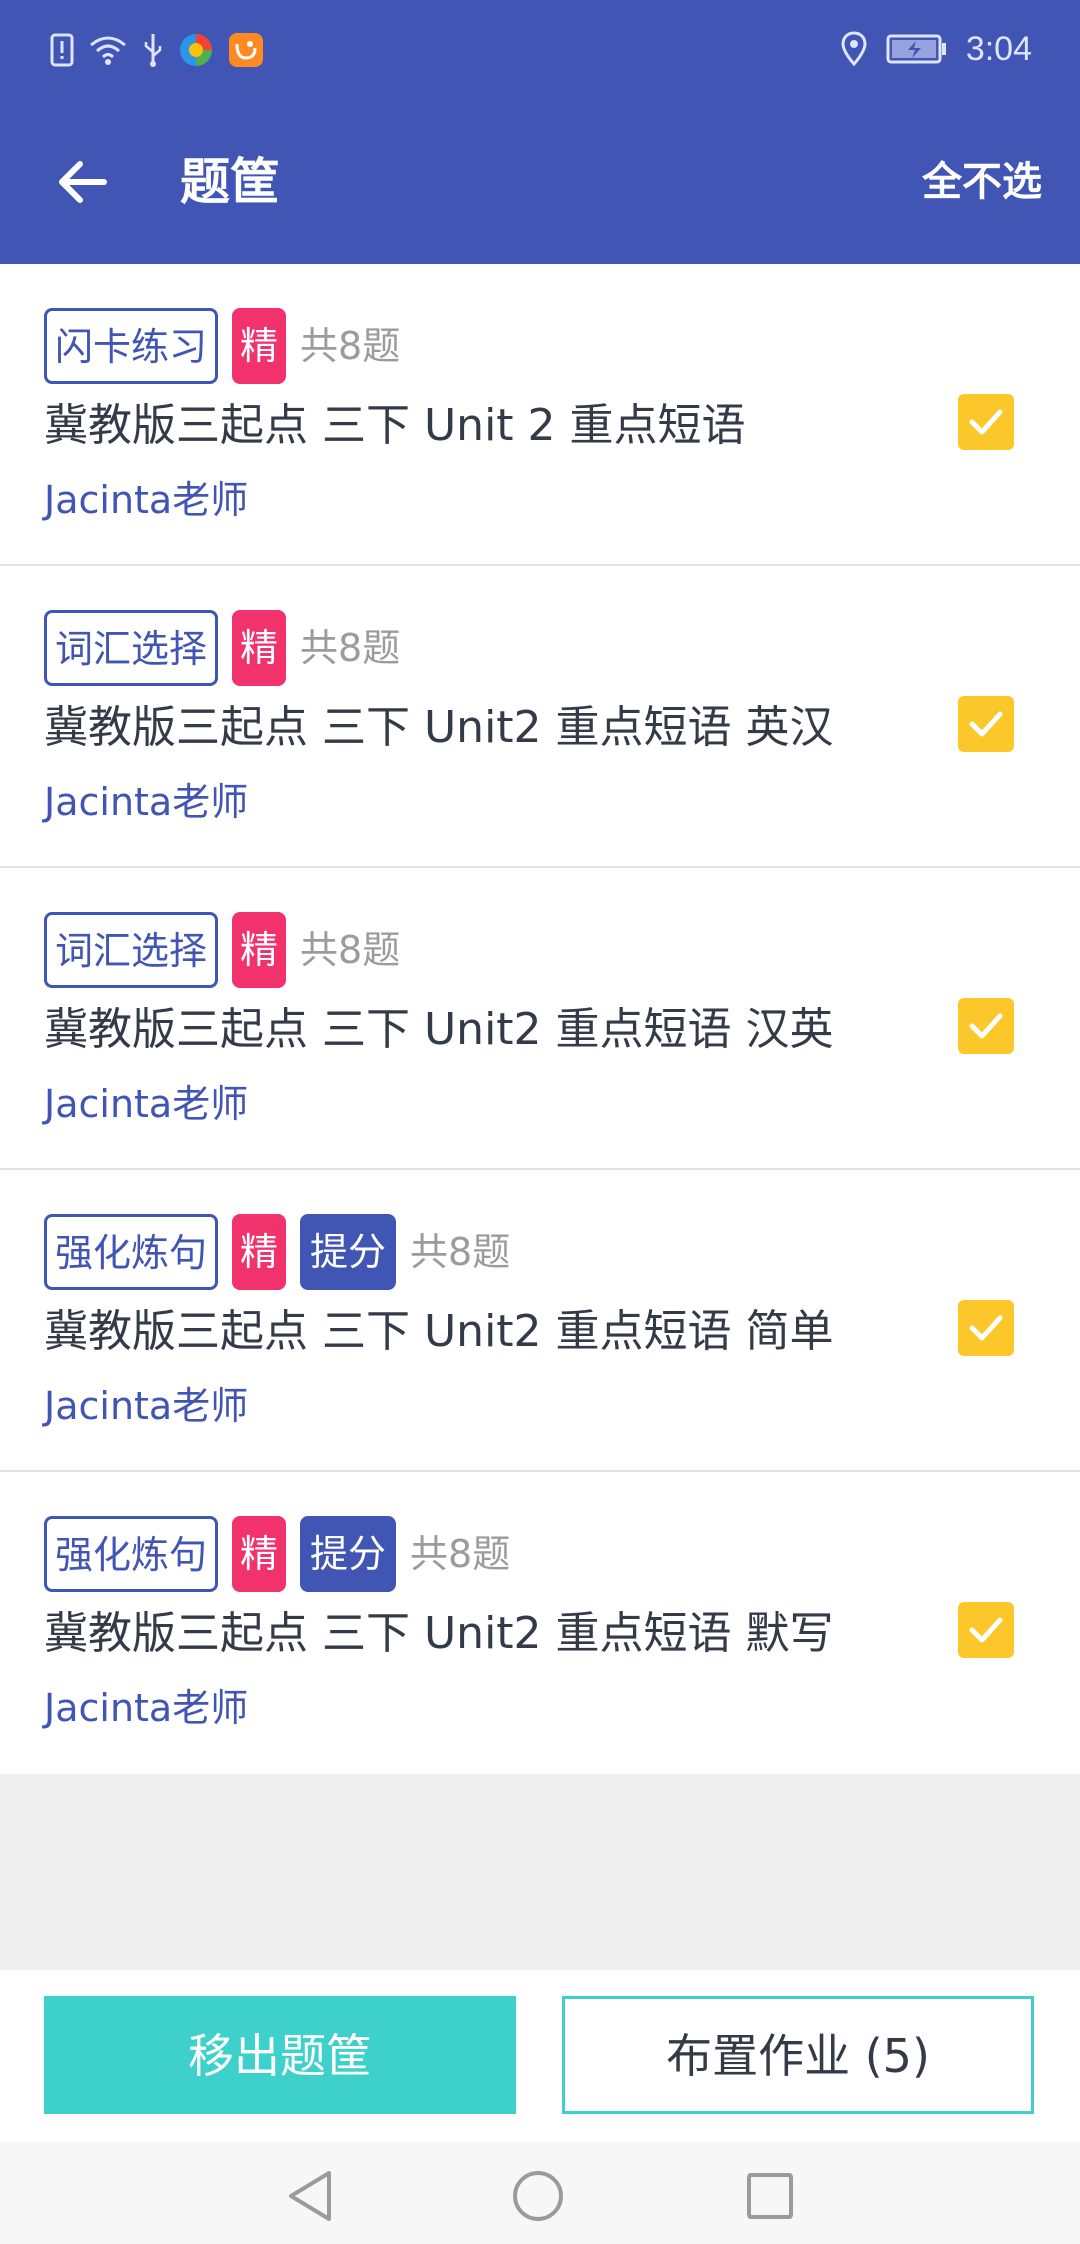 The height and width of the screenshot is (2244, 1080). Describe the element at coordinates (62, 50) in the screenshot. I see `alert-icon` at that location.